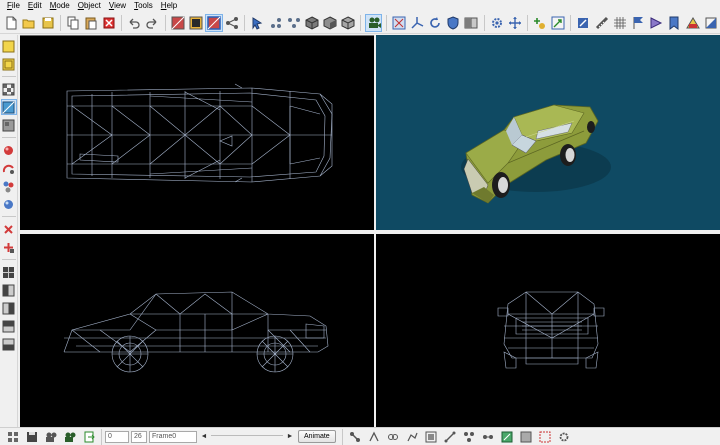 This screenshot has height=445, width=720. I want to click on sphere-group-icon, so click(9, 186).